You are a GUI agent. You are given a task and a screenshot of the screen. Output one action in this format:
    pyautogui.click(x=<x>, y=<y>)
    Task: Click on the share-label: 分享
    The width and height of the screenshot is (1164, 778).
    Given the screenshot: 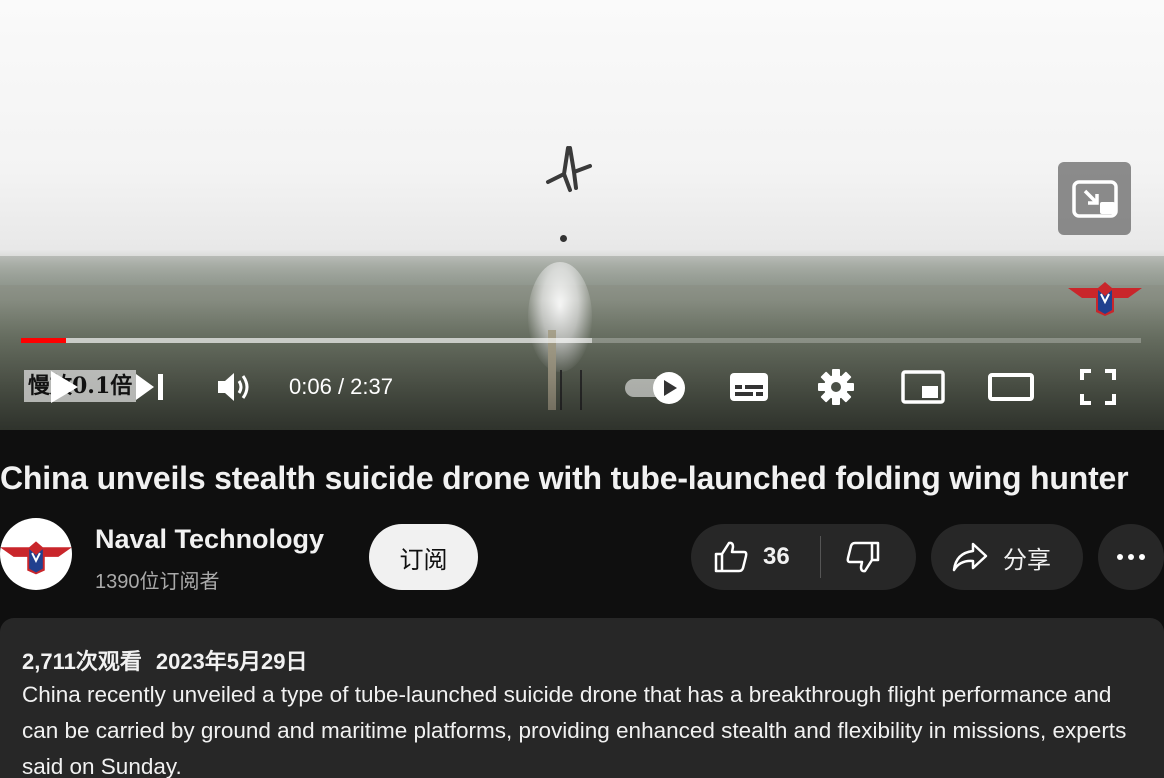 What is the action you would take?
    pyautogui.click(x=1027, y=560)
    